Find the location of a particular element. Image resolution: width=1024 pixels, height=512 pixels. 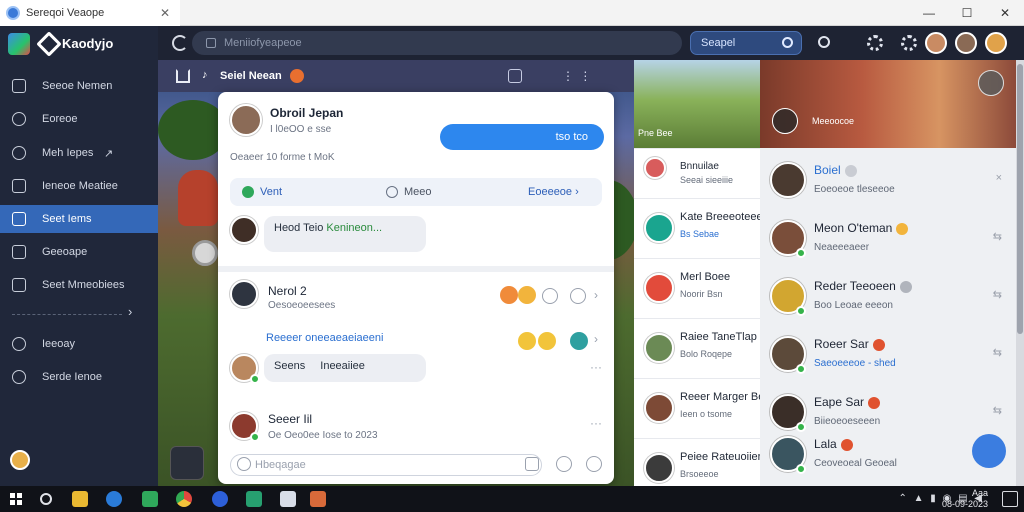

item-subtitle: Brsoeeoe is located at coordinates (699, 474).